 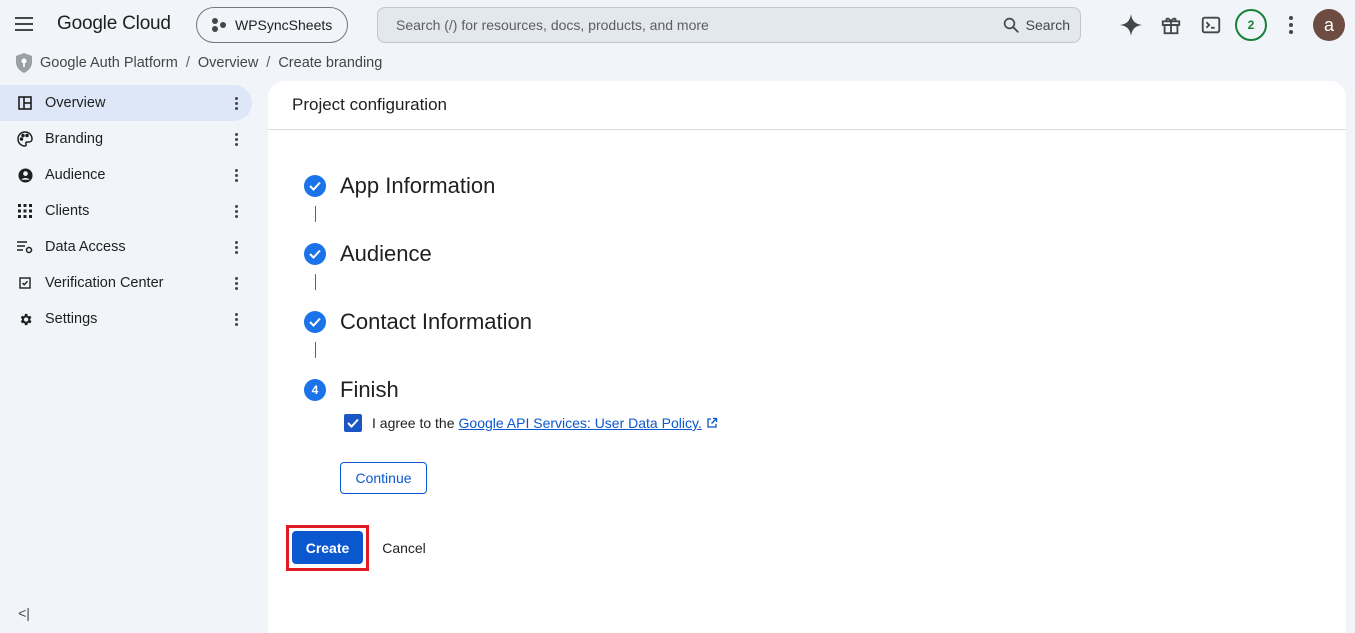 What do you see at coordinates (807, 105) in the screenshot?
I see `panel-header: Project configuration` at bounding box center [807, 105].